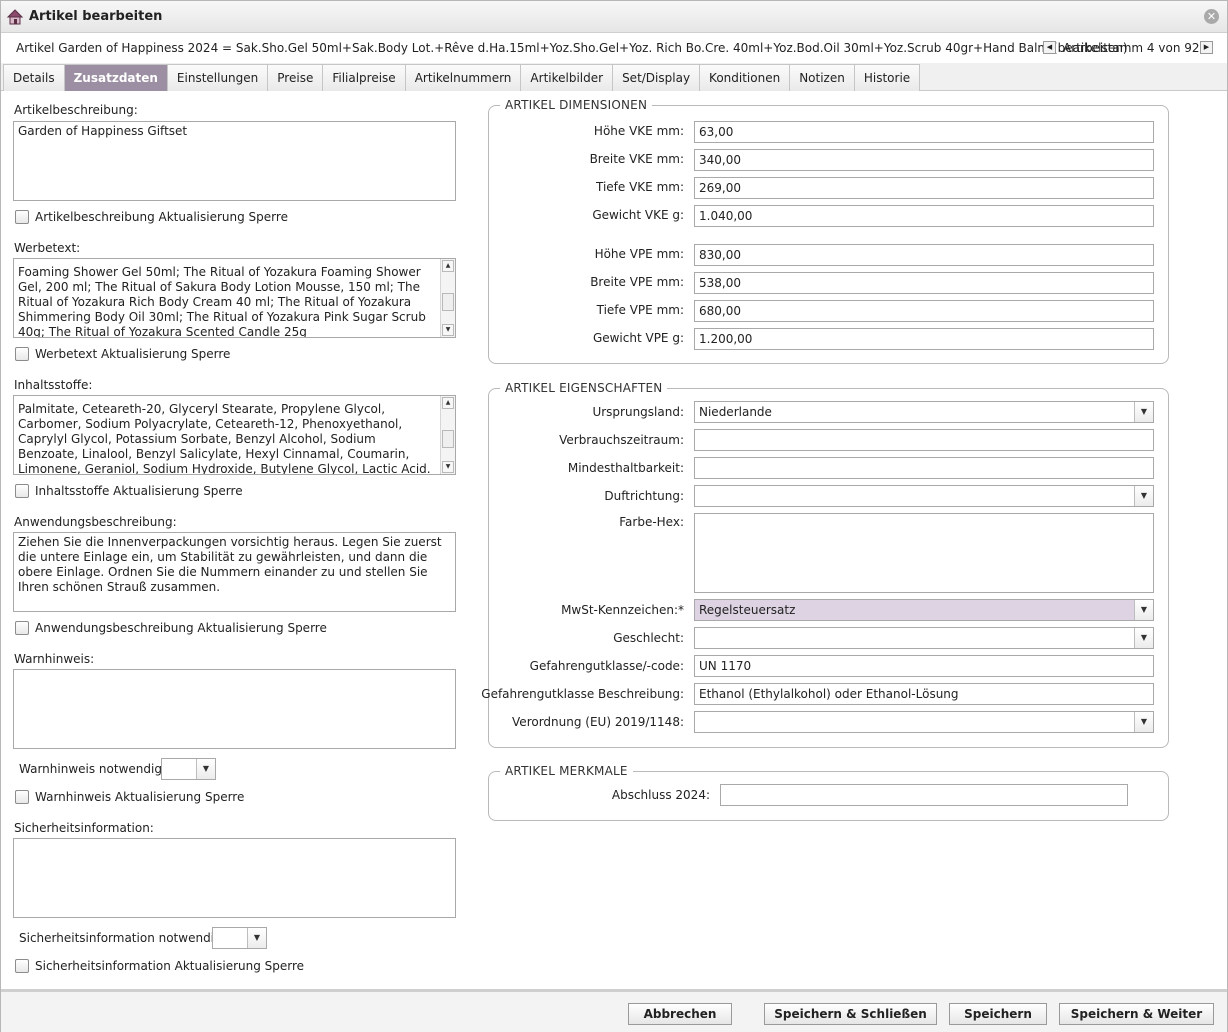 The image size is (1228, 1032). I want to click on inhaltsstoffe-lock-checkbox, so click(22, 491).